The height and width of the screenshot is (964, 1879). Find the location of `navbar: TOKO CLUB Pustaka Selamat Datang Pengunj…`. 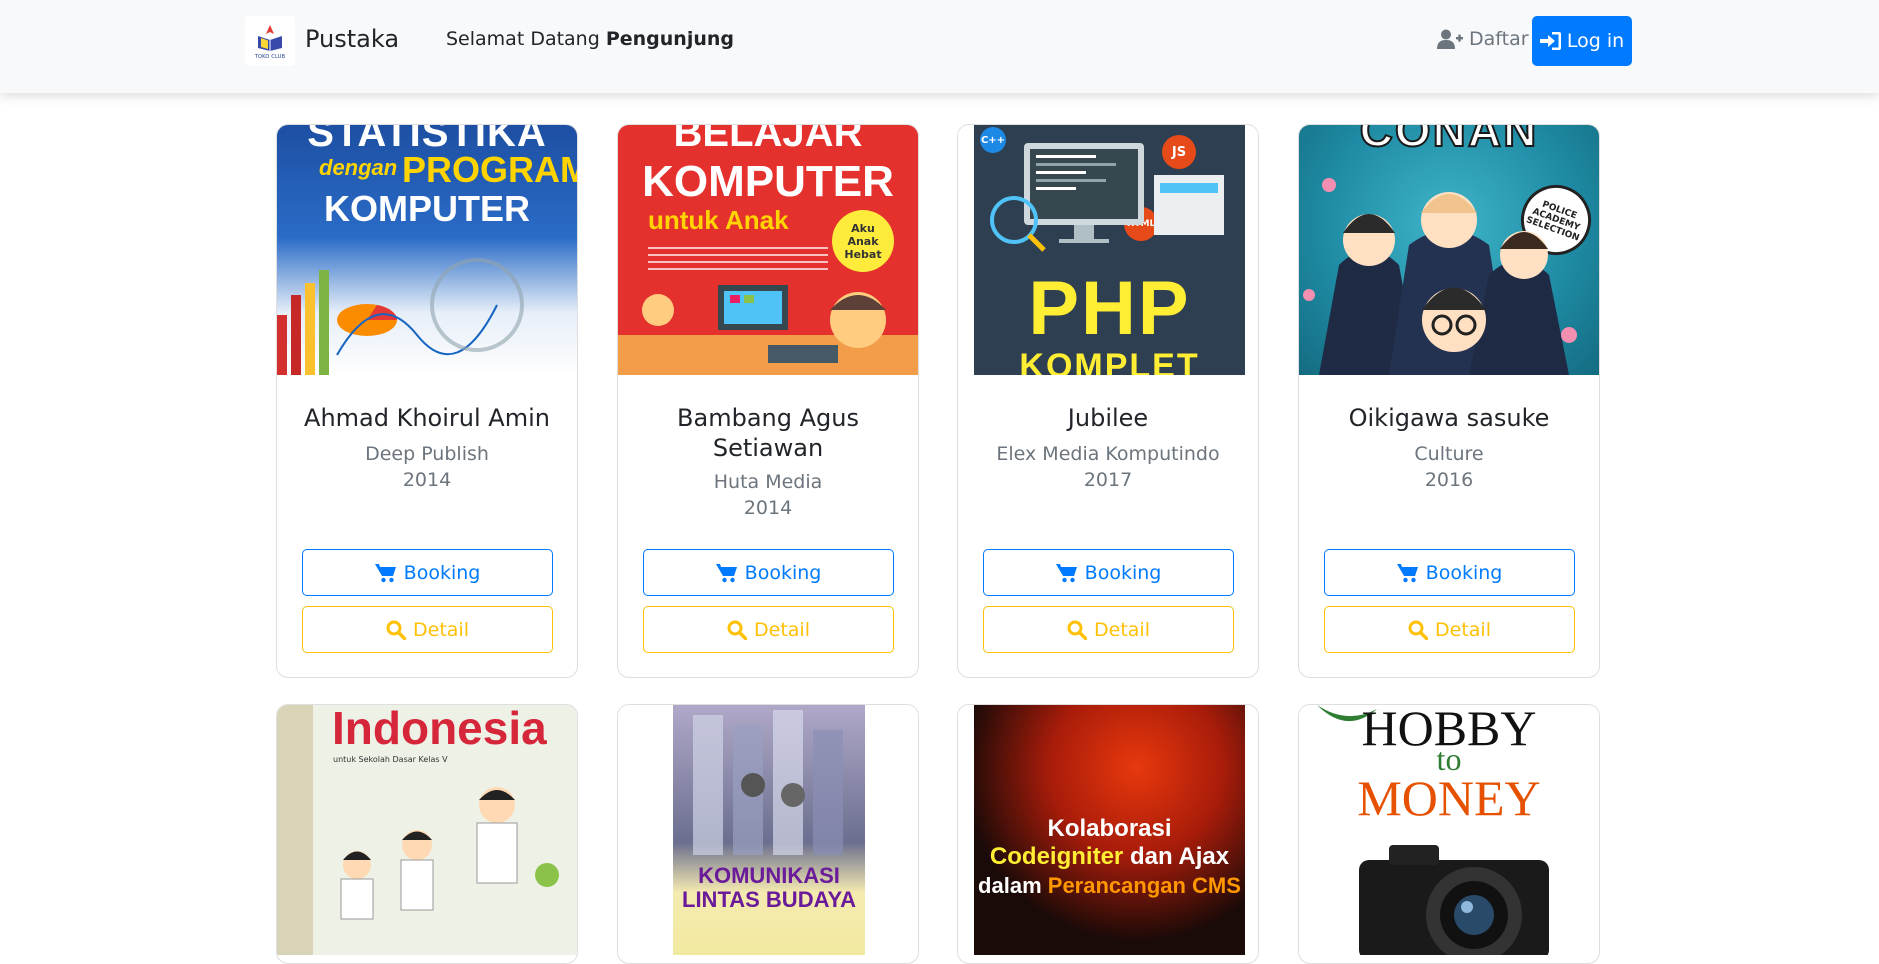

navbar: TOKO CLUB Pustaka Selamat Datang Pengunj… is located at coordinates (939, 46).